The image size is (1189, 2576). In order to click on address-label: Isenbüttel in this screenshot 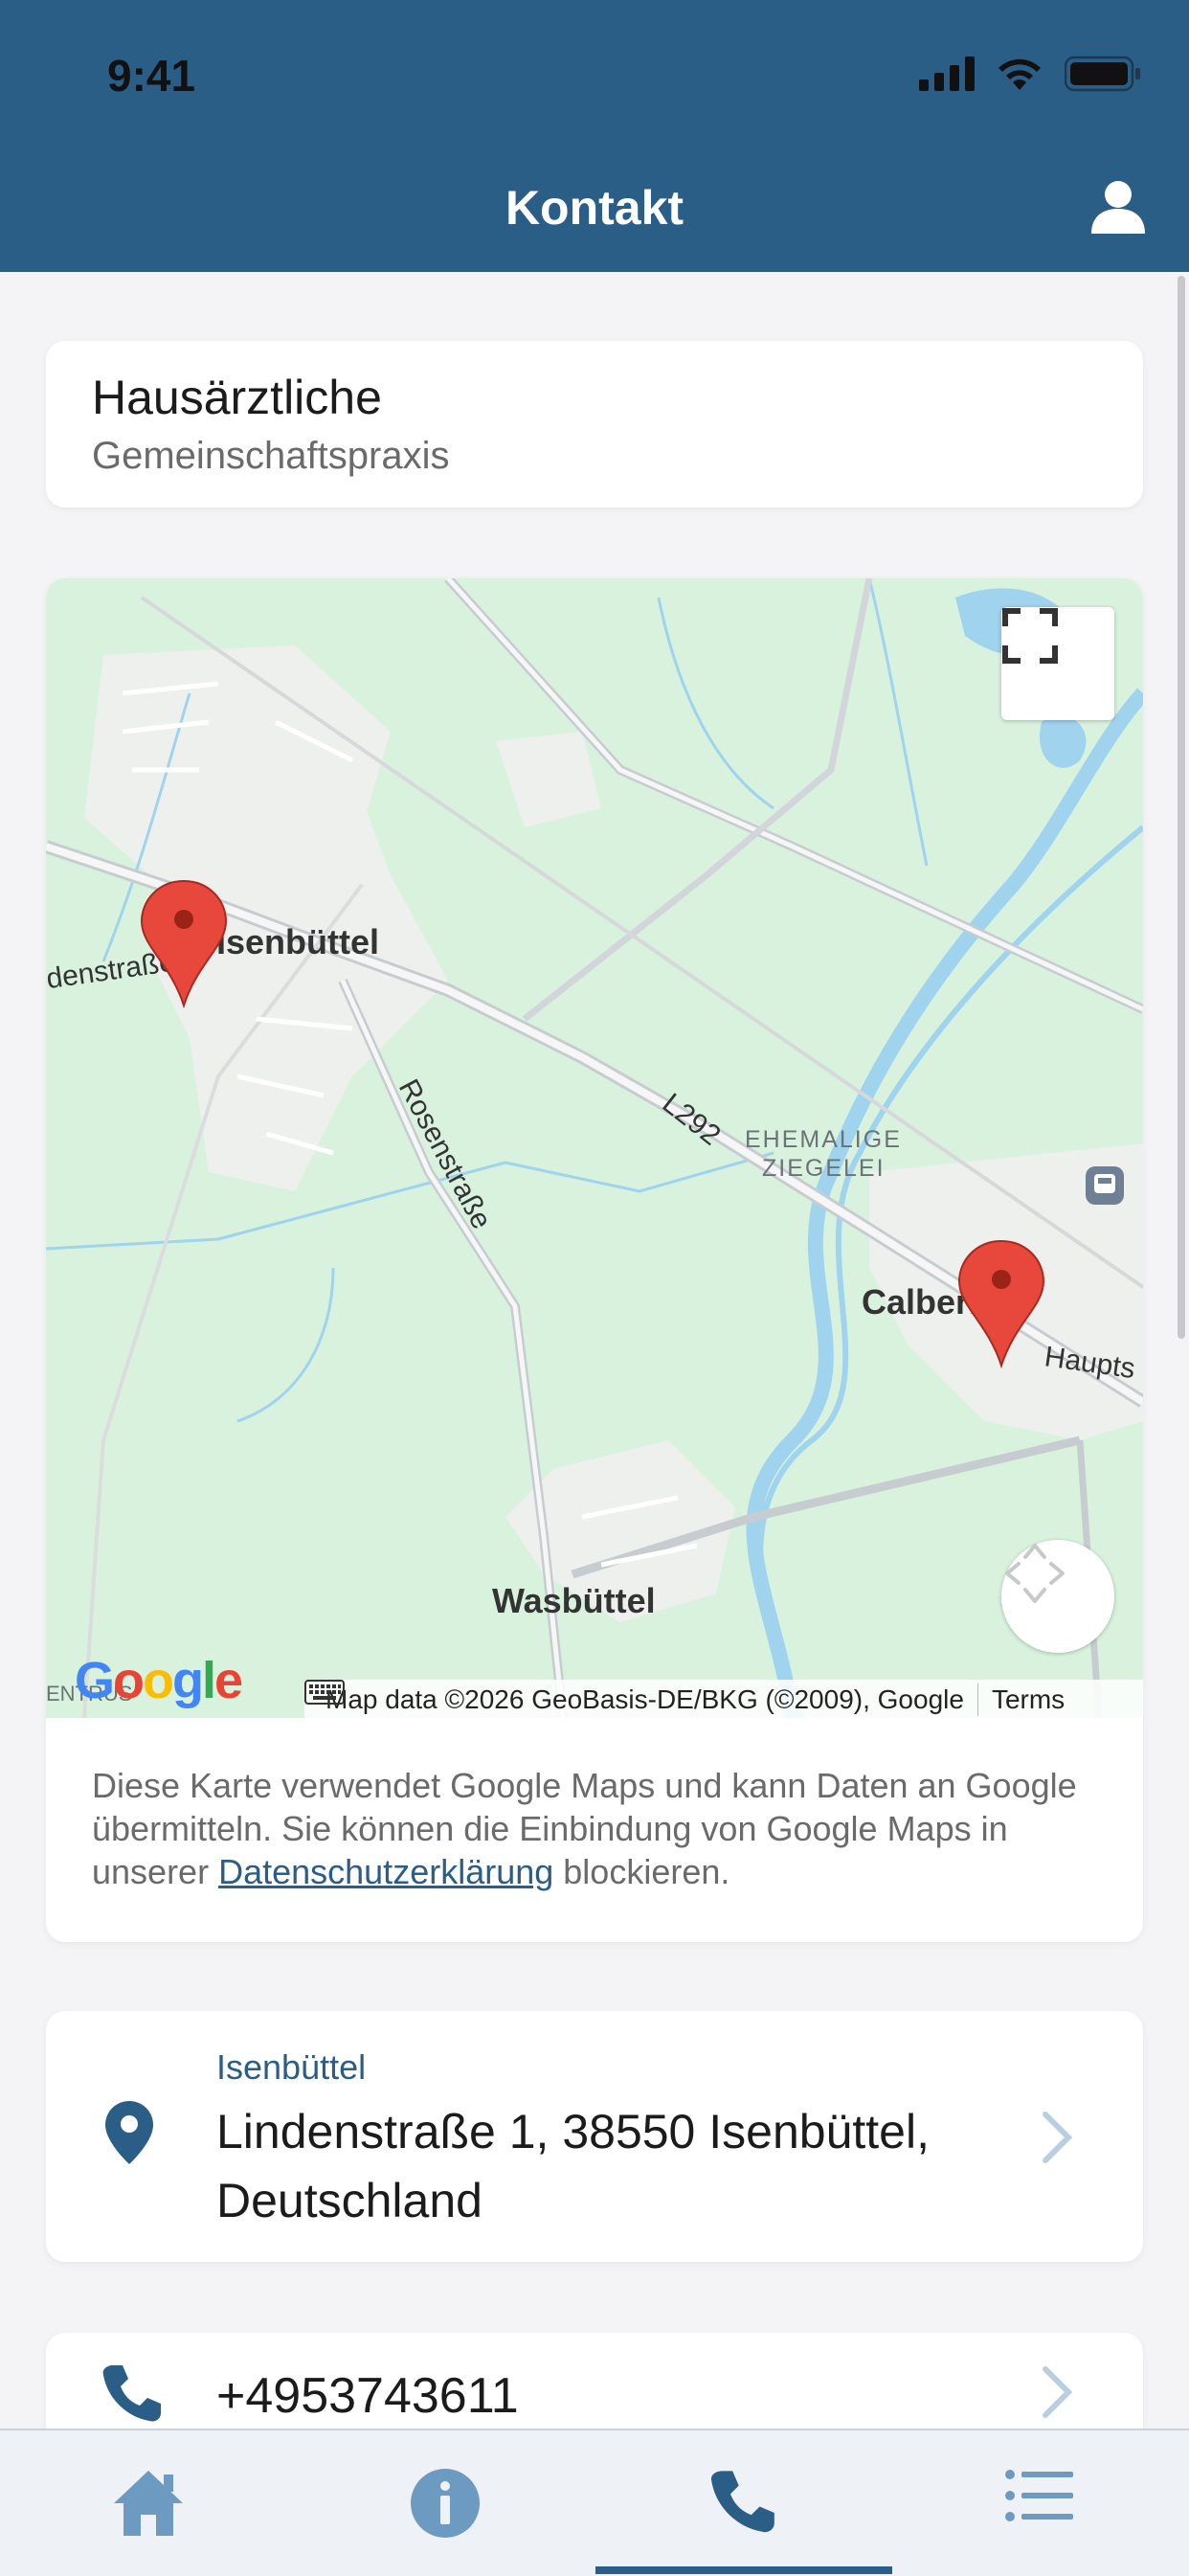, I will do `click(291, 2067)`.